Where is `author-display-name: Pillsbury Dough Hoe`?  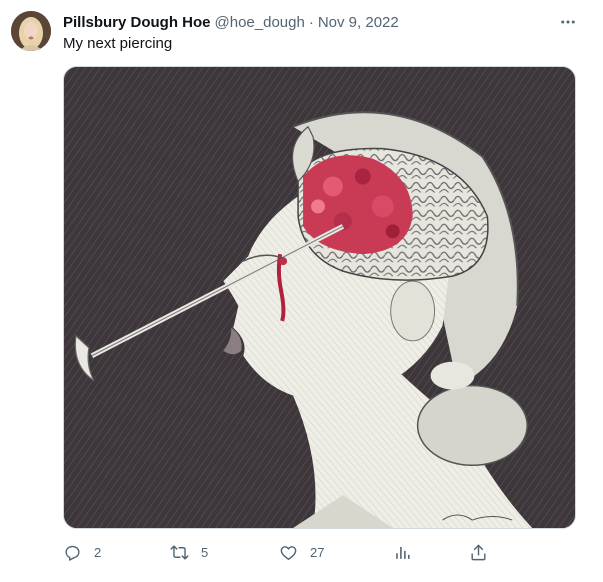
author-display-name: Pillsbury Dough Hoe is located at coordinates (137, 22).